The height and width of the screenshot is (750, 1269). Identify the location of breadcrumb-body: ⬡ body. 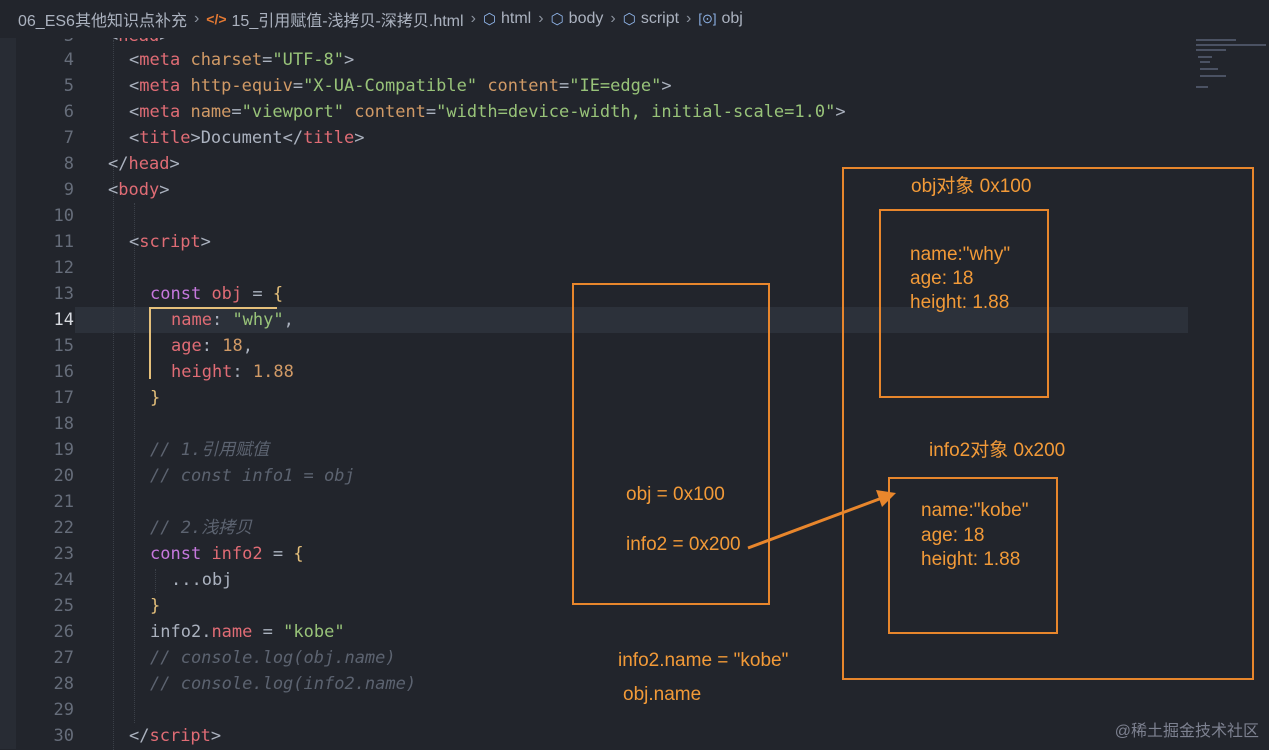
(577, 19).